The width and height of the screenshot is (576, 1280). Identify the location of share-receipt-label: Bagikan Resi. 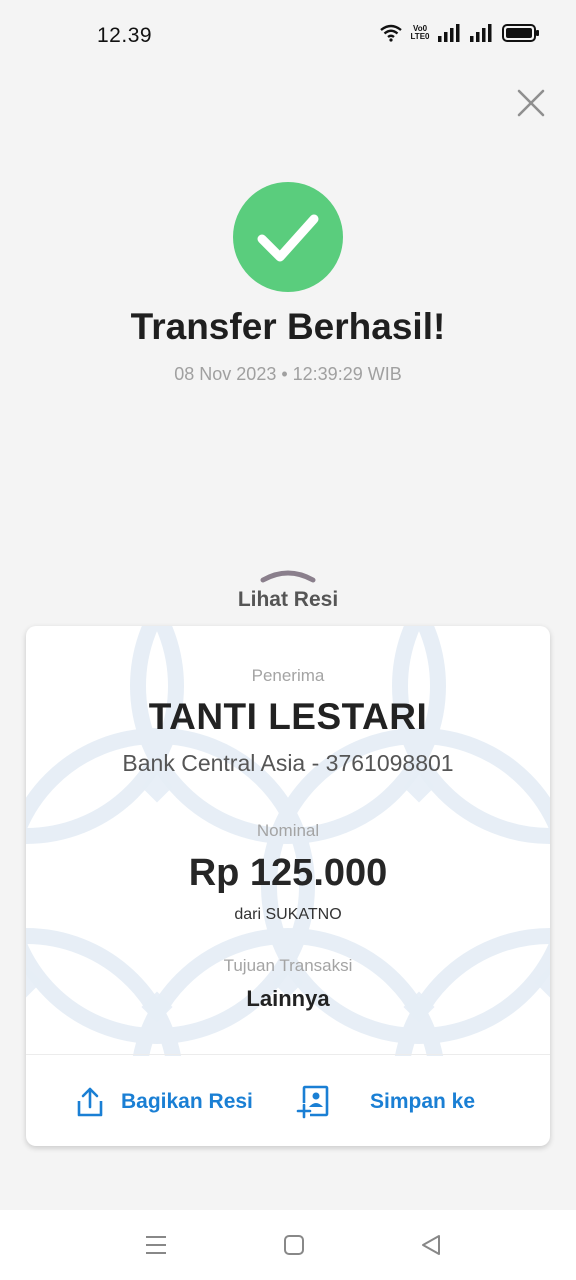
(187, 1101).